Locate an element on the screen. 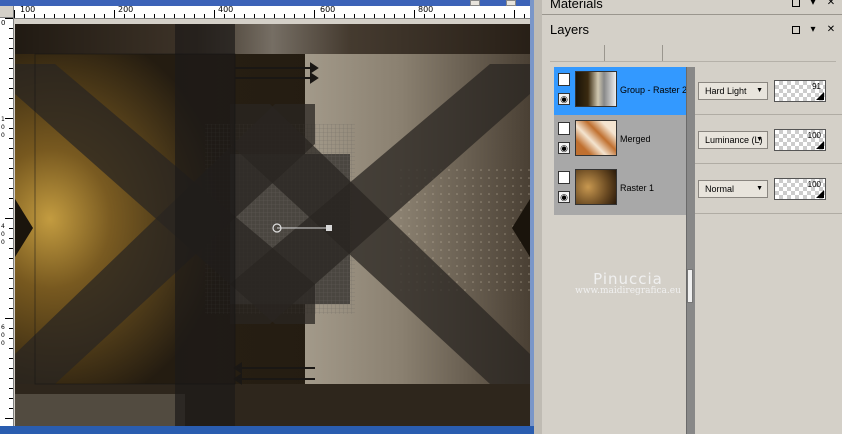 The width and height of the screenshot is (842, 434). blend-mode-dropdown: Luminance (L) ▼ is located at coordinates (733, 140).